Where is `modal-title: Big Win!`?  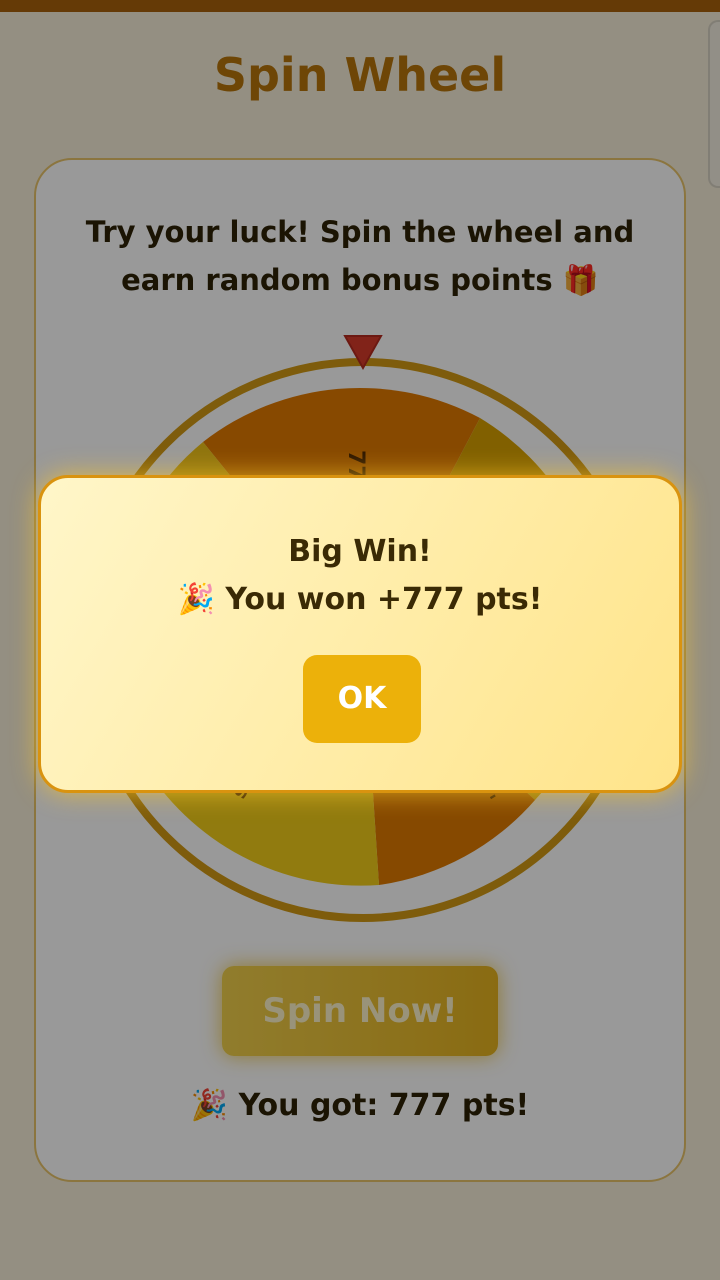
modal-title: Big Win! is located at coordinates (360, 551).